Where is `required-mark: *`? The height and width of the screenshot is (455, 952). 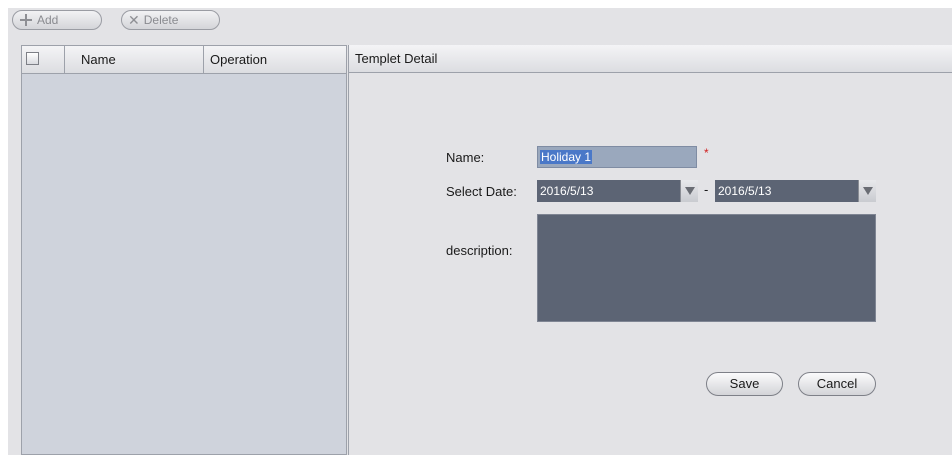 required-mark: * is located at coordinates (706, 153).